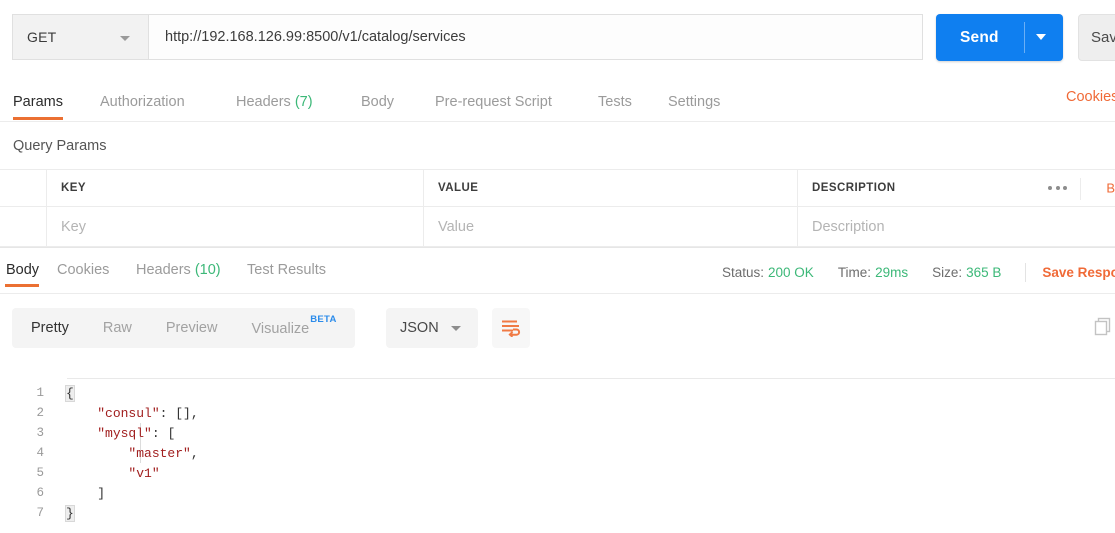 The height and width of the screenshot is (533, 1115). I want to click on tab-label: Tests, so click(615, 102).